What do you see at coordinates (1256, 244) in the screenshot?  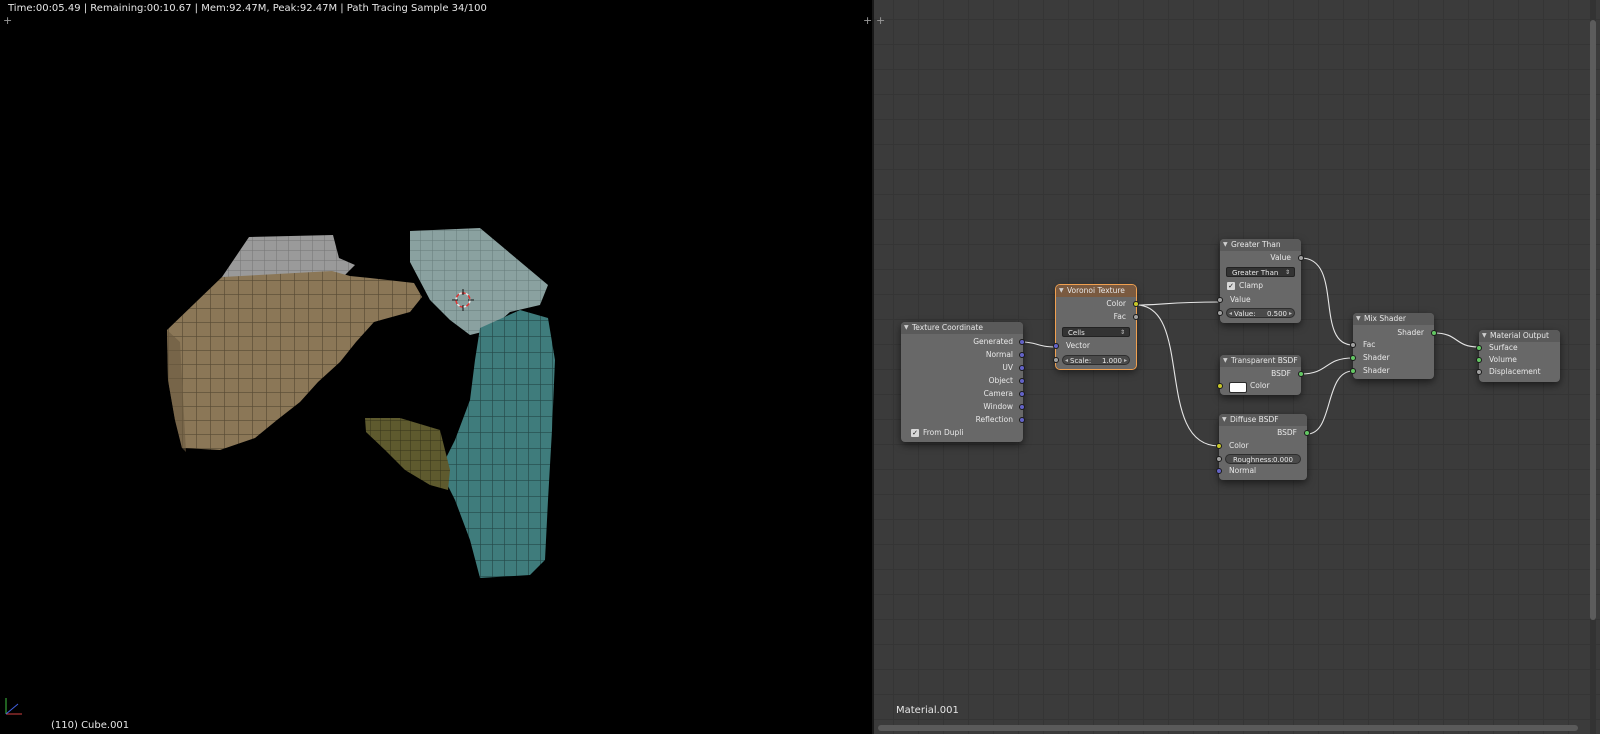 I see `node-title: Greater Than` at bounding box center [1256, 244].